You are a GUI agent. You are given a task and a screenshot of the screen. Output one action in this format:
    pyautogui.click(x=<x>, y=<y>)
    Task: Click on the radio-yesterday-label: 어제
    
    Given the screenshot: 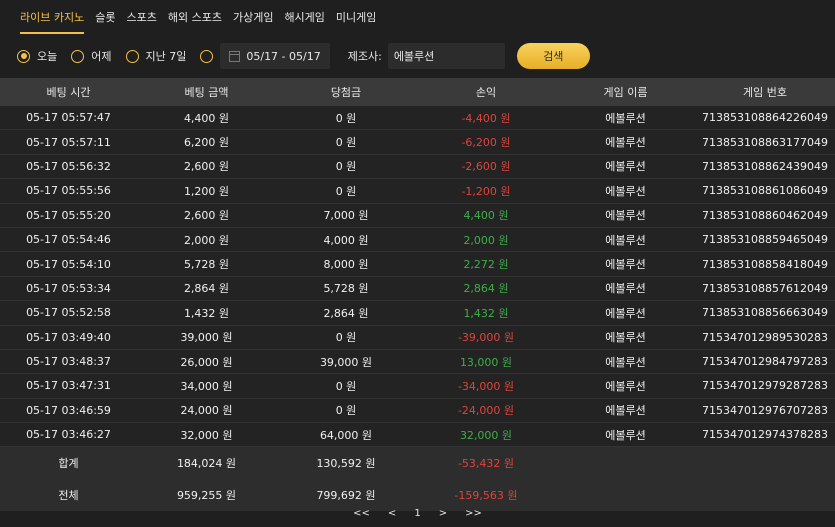 What is the action you would take?
    pyautogui.click(x=101, y=56)
    